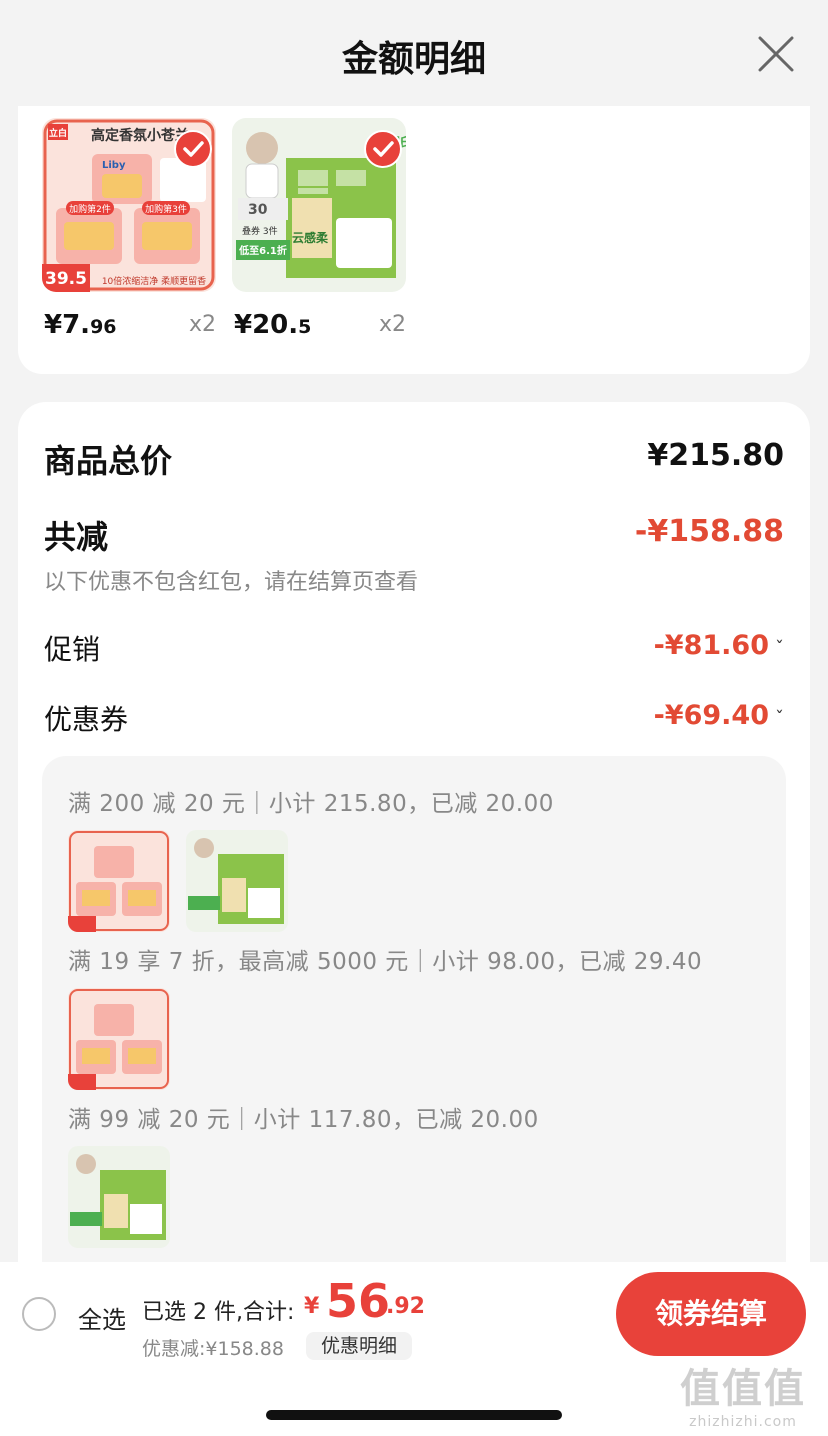 This screenshot has height=1436, width=828. Describe the element at coordinates (213, 1349) in the screenshot. I see `discount-summary: 优惠减:¥158.88` at that location.